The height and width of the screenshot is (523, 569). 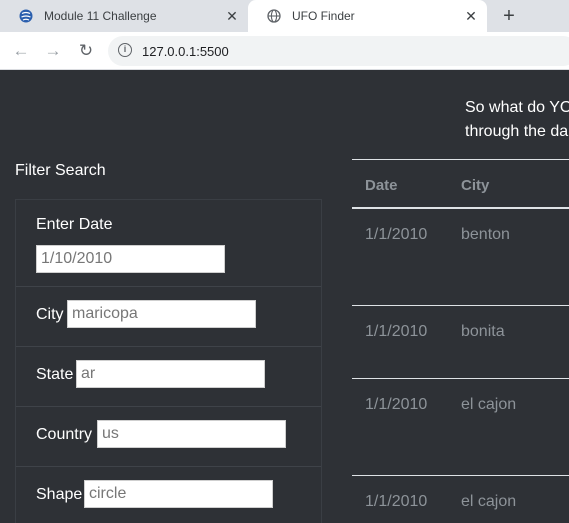 I want to click on country-input, so click(x=191, y=434).